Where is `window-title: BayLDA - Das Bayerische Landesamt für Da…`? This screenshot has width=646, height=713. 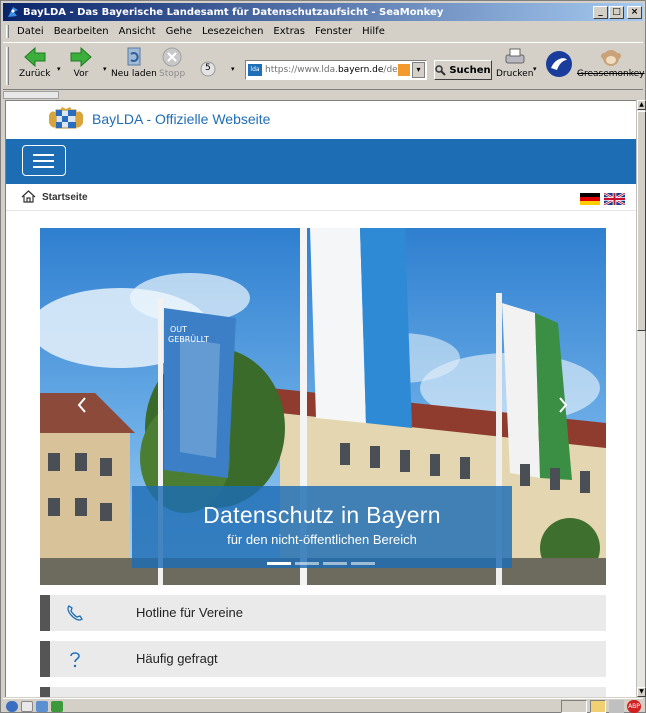 window-title: BayLDA - Das Bayerische Landesamt für Da… is located at coordinates (233, 12).